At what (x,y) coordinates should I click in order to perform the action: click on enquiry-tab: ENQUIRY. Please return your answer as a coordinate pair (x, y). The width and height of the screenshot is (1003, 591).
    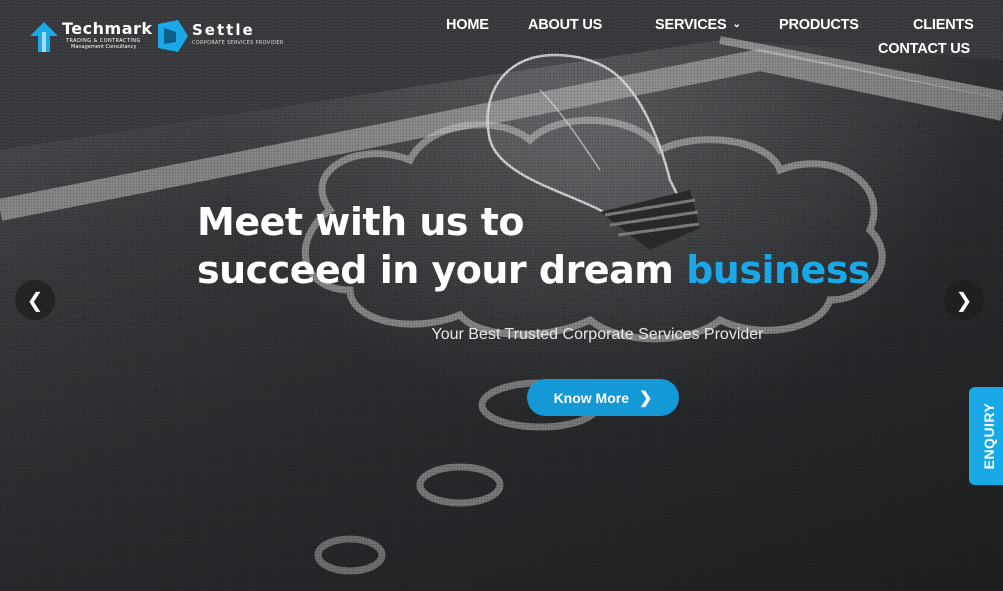
    Looking at the image, I should click on (986, 436).